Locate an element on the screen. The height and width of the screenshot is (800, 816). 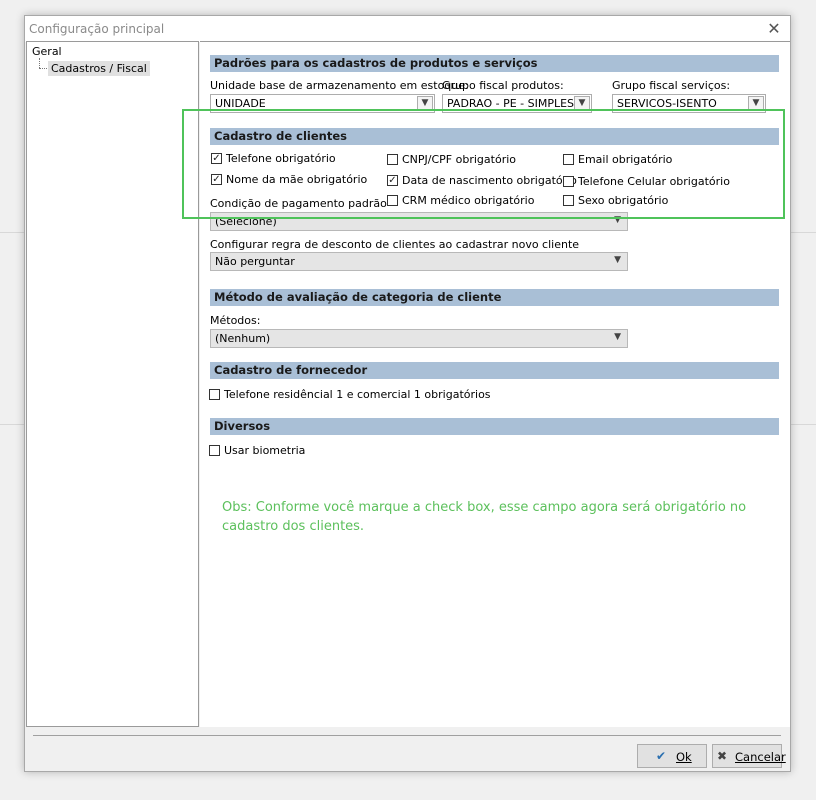
window-title: Configuração principal is located at coordinates (97, 29).